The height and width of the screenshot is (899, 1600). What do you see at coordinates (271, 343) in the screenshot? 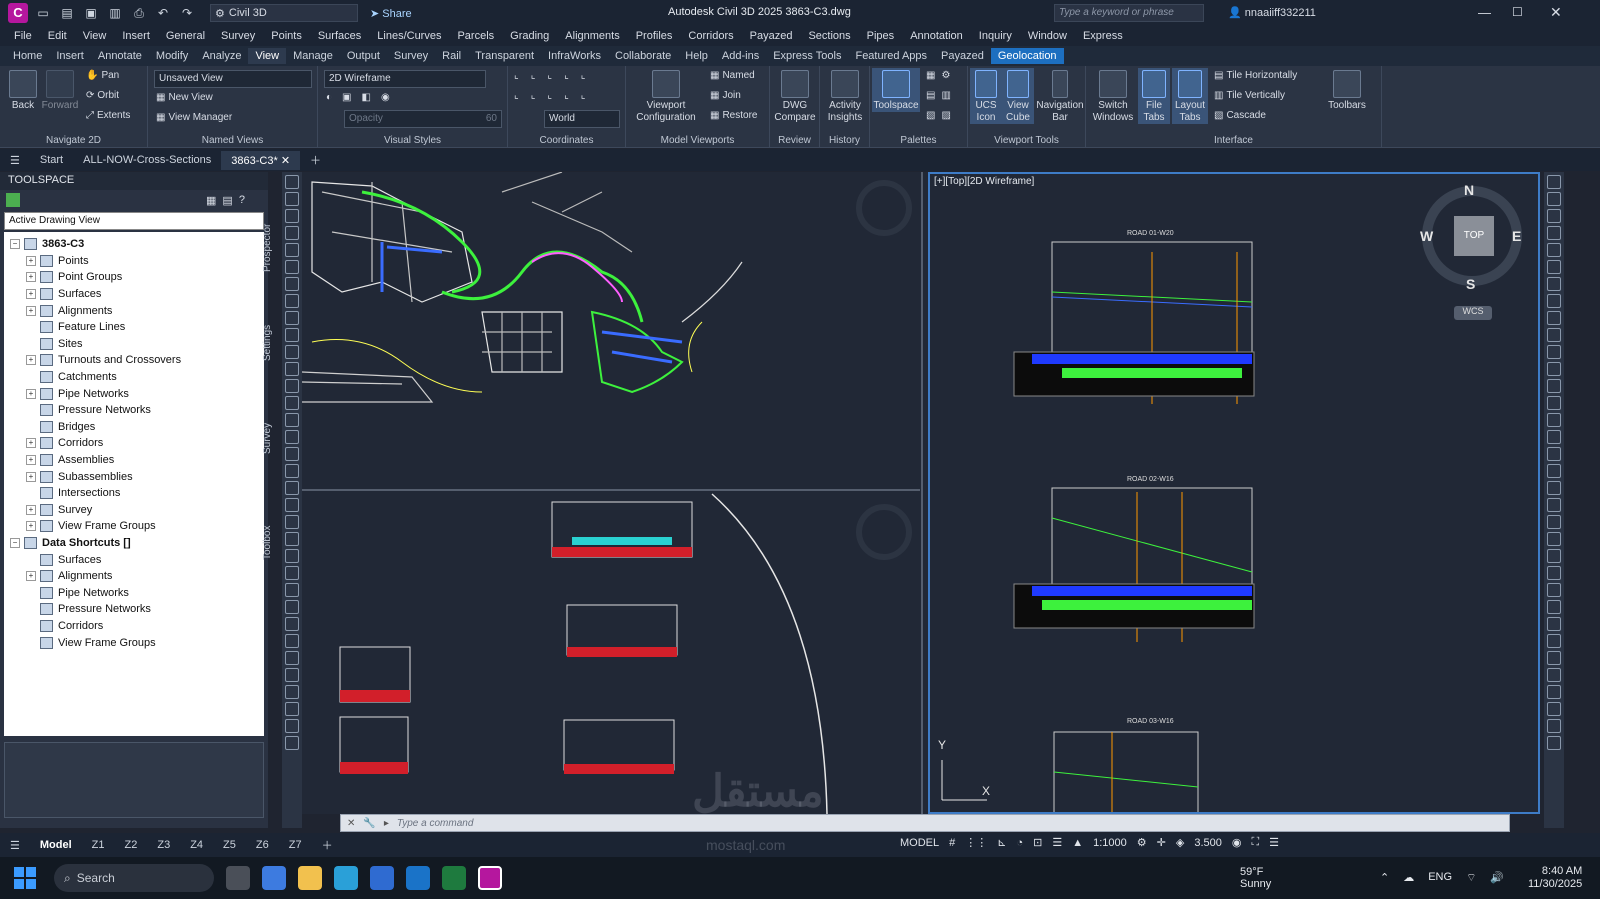
I see `tab-settings: Settings` at bounding box center [271, 343].